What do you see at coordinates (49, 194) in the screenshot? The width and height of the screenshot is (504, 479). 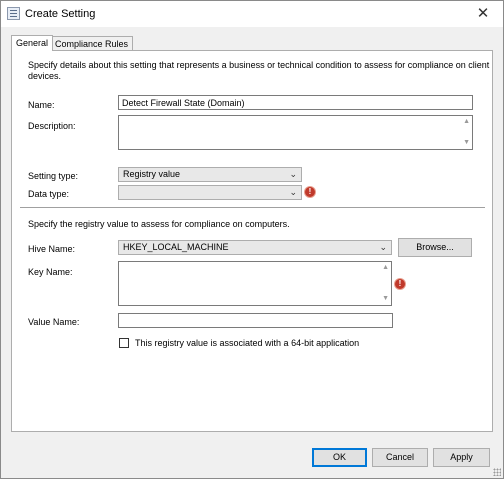 I see `data-type-label: Data type:` at bounding box center [49, 194].